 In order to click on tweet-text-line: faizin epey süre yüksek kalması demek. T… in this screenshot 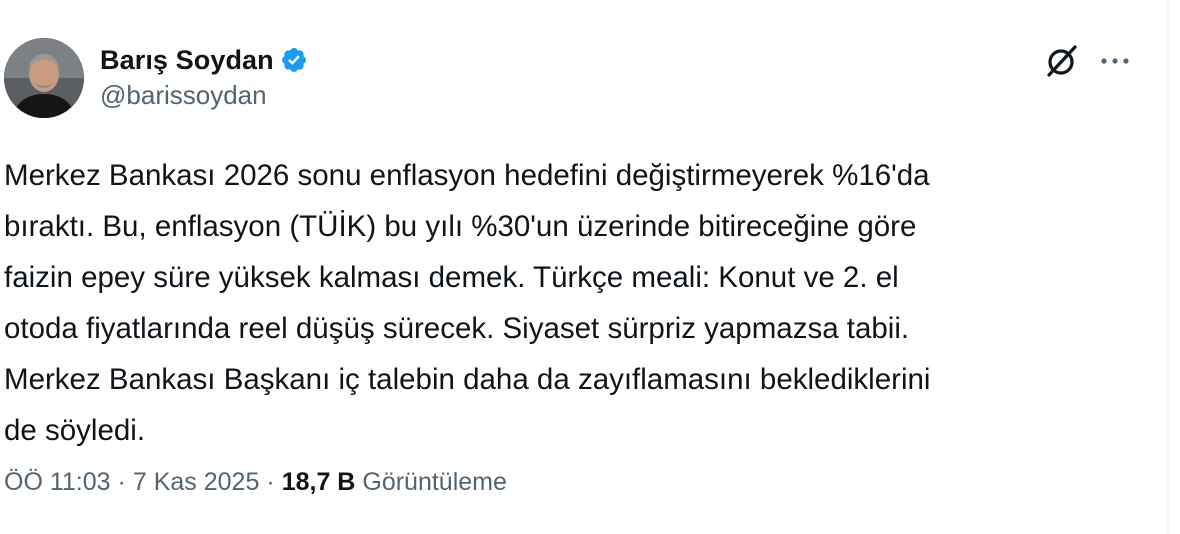, I will do `click(451, 277)`.